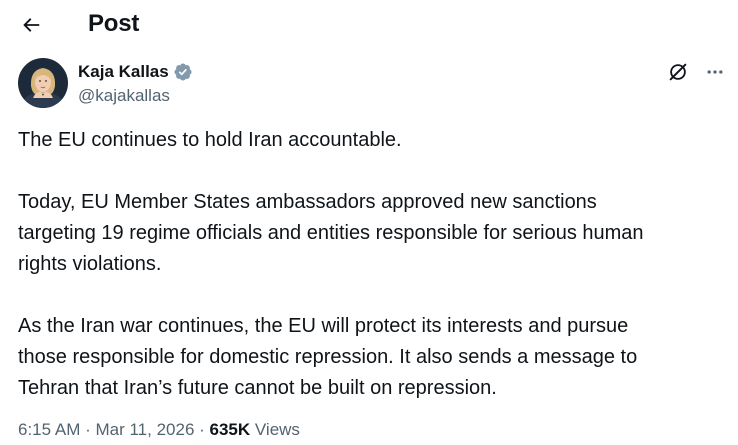 This screenshot has height=445, width=738. Describe the element at coordinates (369, 25) in the screenshot. I see `page-header: Post` at that location.